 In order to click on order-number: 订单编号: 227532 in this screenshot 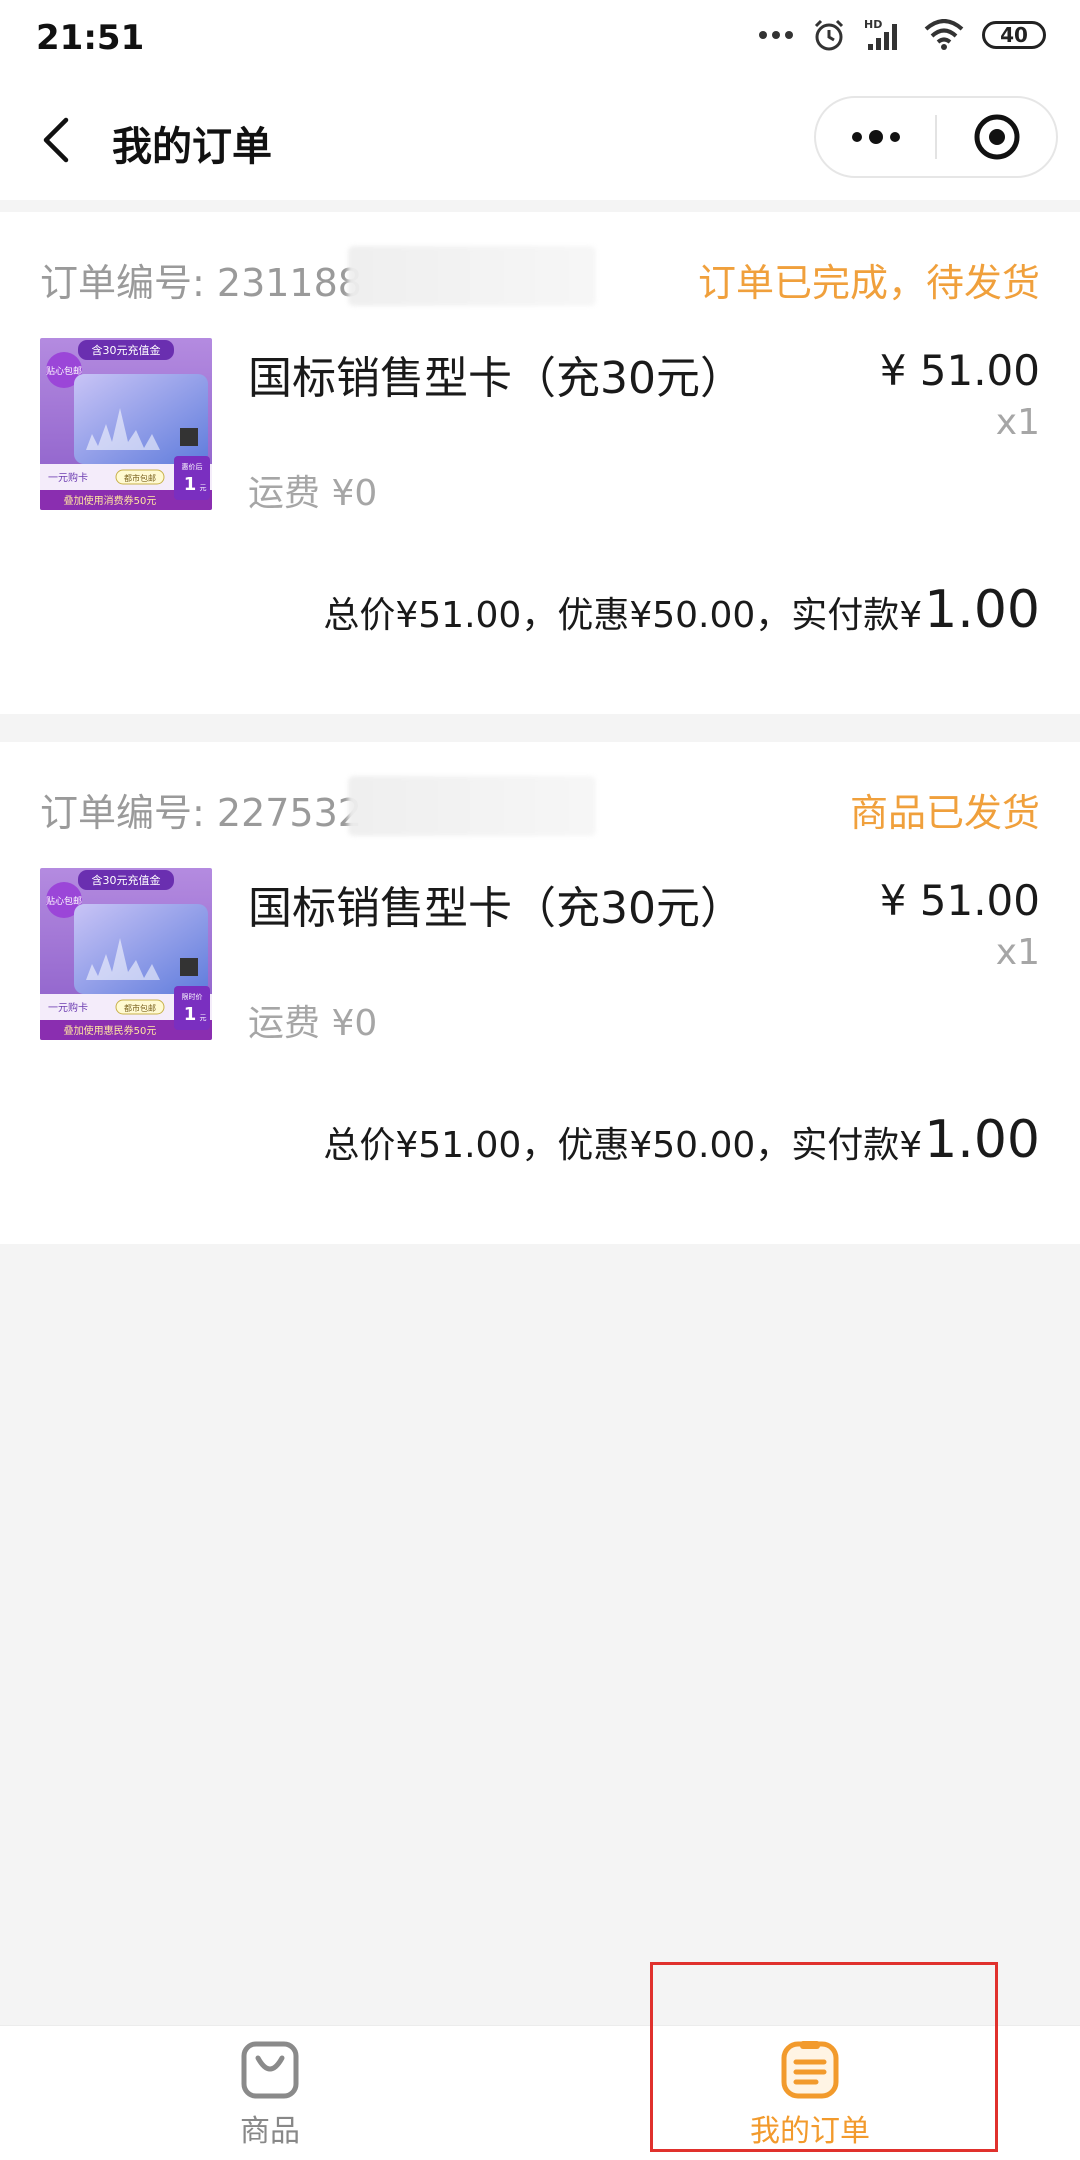, I will do `click(201, 809)`.